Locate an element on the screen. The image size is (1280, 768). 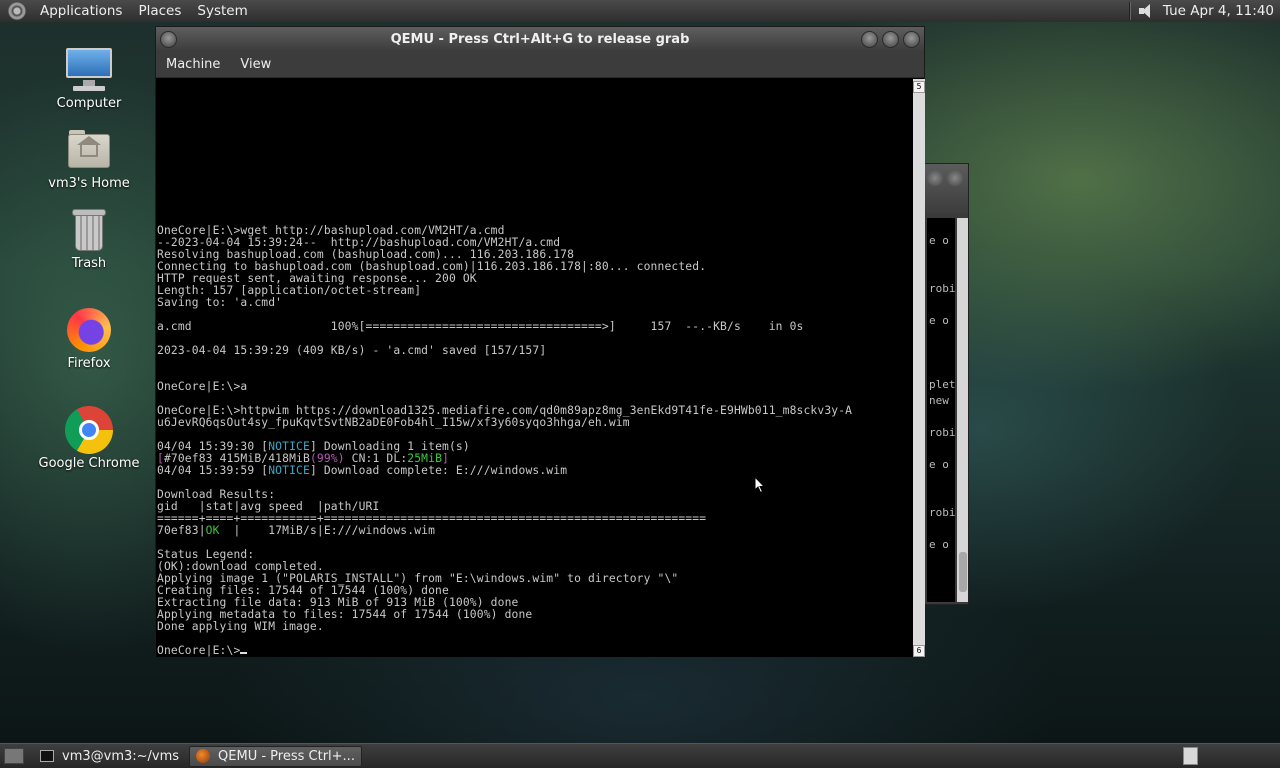
console-text: 04/04 15:39:59 [ is located at coordinates (213, 470).